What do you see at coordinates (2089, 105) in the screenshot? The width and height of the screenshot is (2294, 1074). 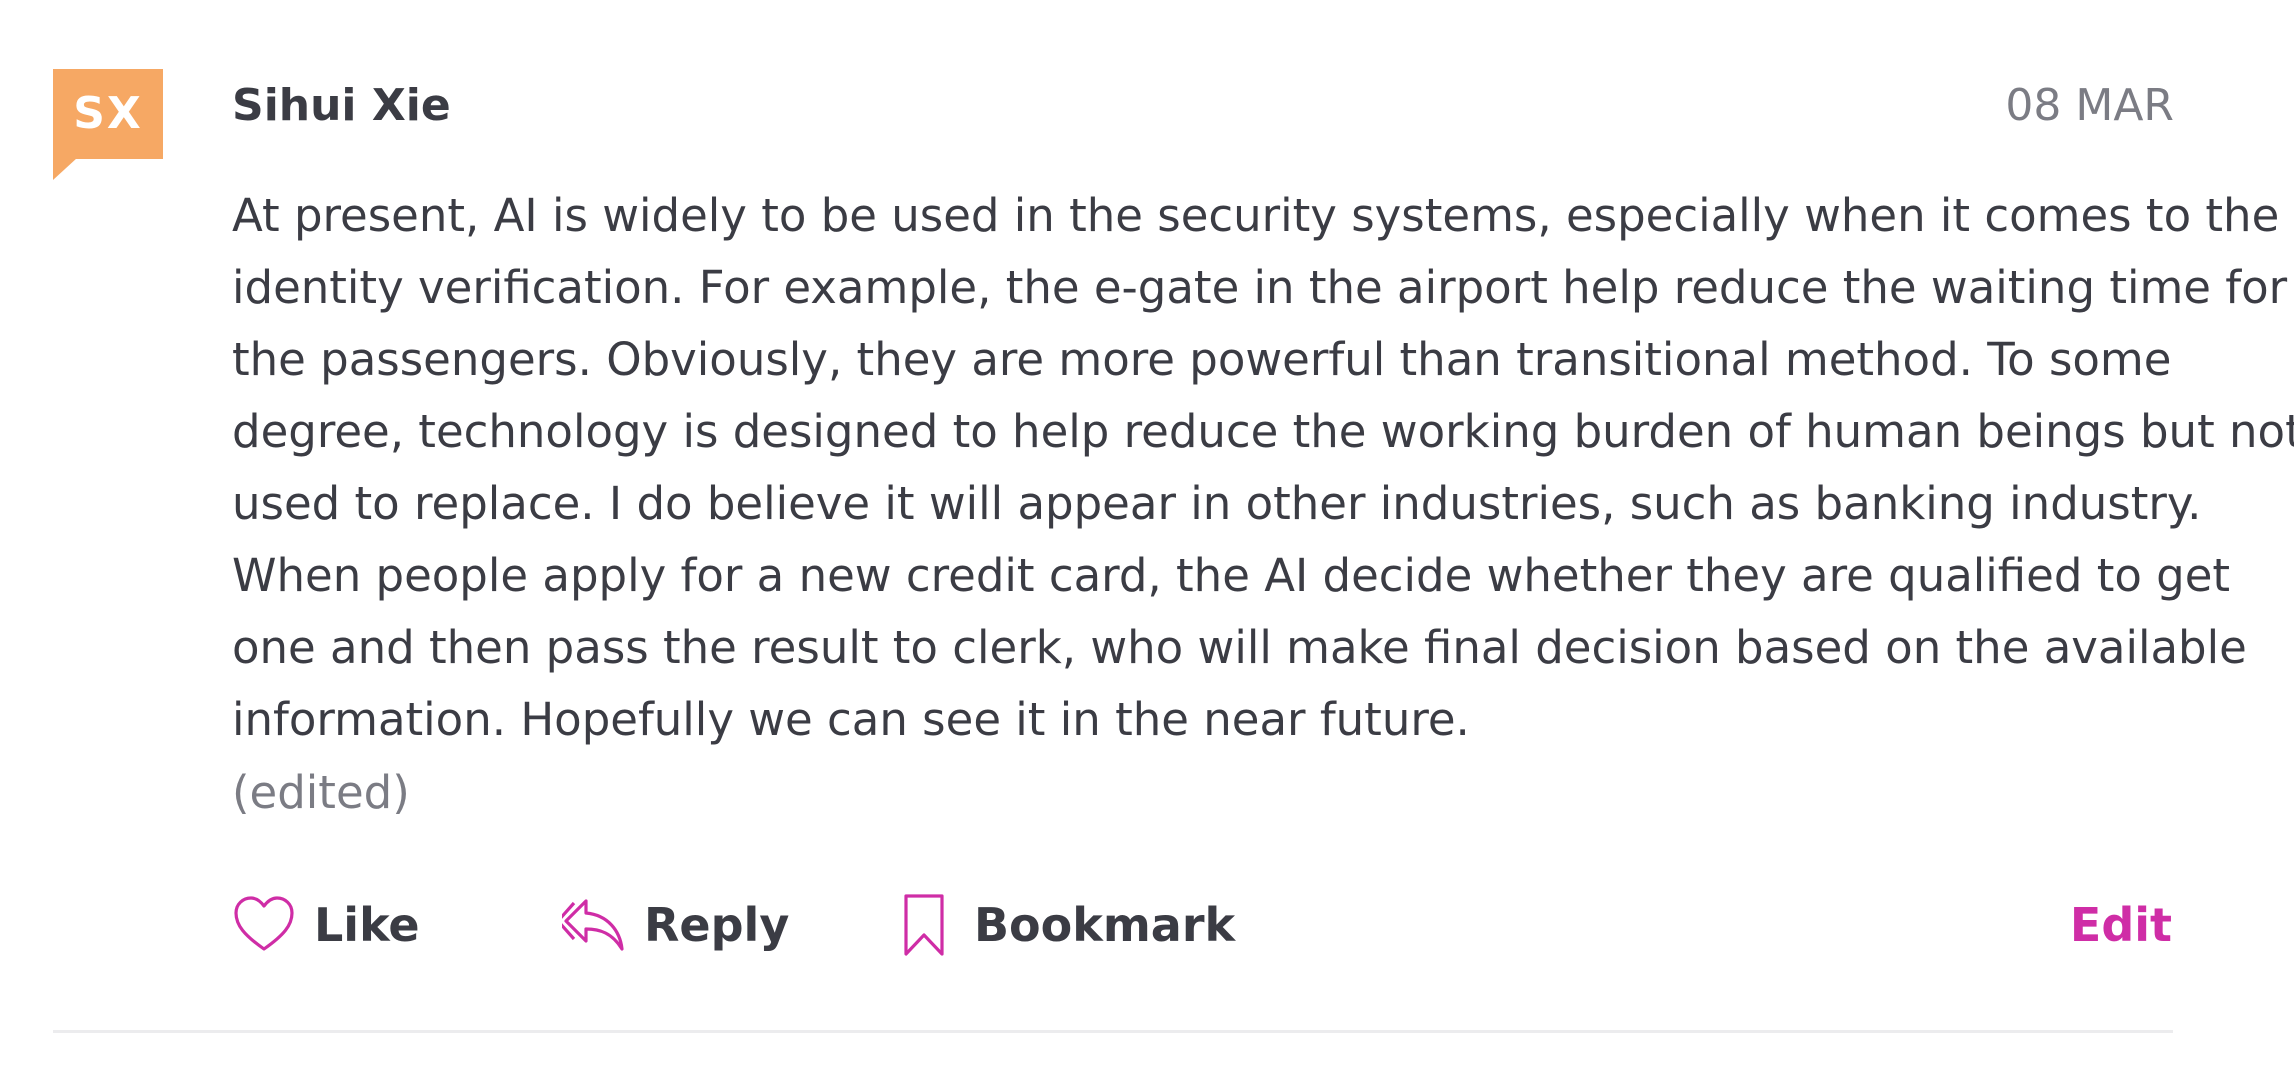 I see `comment-date: 08 MAR` at bounding box center [2089, 105].